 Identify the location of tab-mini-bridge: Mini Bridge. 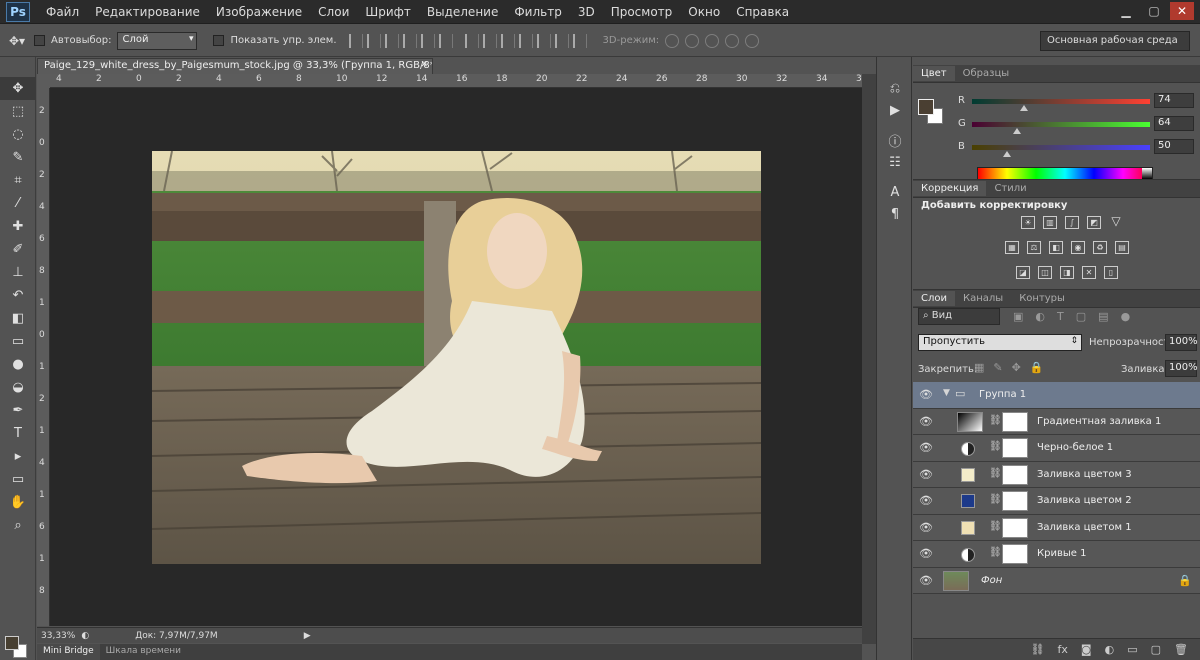
(68, 652).